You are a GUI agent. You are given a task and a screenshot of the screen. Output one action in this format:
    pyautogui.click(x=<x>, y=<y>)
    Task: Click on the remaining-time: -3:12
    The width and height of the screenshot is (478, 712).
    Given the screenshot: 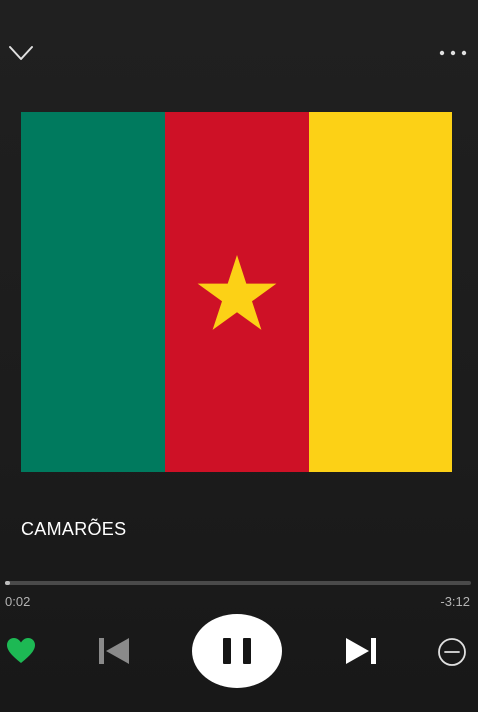 What is the action you would take?
    pyautogui.click(x=455, y=601)
    